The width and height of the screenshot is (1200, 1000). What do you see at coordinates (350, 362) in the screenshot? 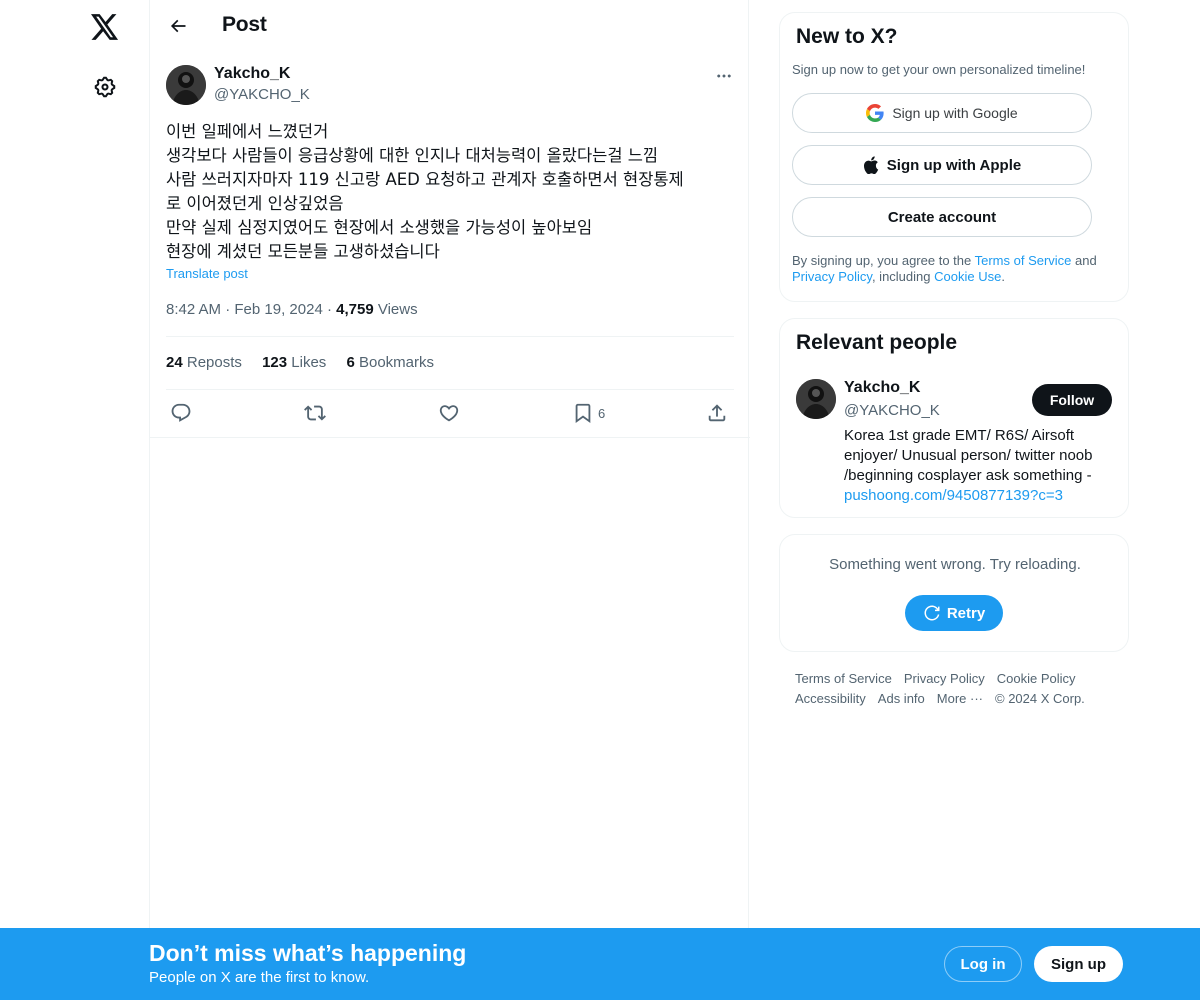
I see `bookmarks-count: 6` at bounding box center [350, 362].